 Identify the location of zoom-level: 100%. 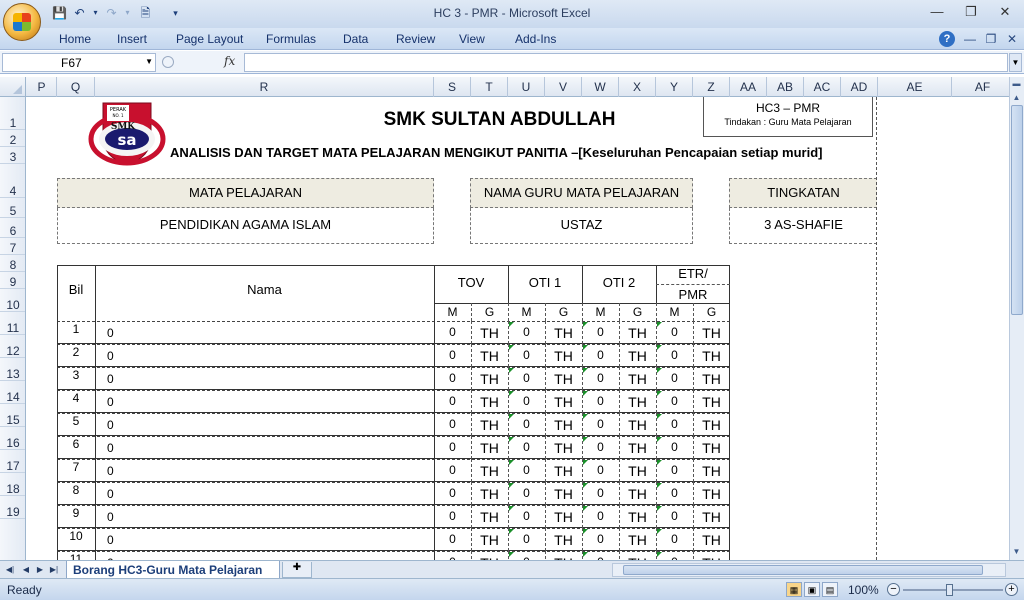
(863, 590).